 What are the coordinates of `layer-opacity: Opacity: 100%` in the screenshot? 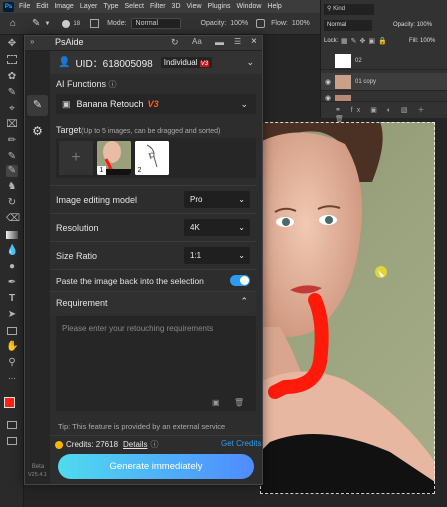 It's located at (412, 25).